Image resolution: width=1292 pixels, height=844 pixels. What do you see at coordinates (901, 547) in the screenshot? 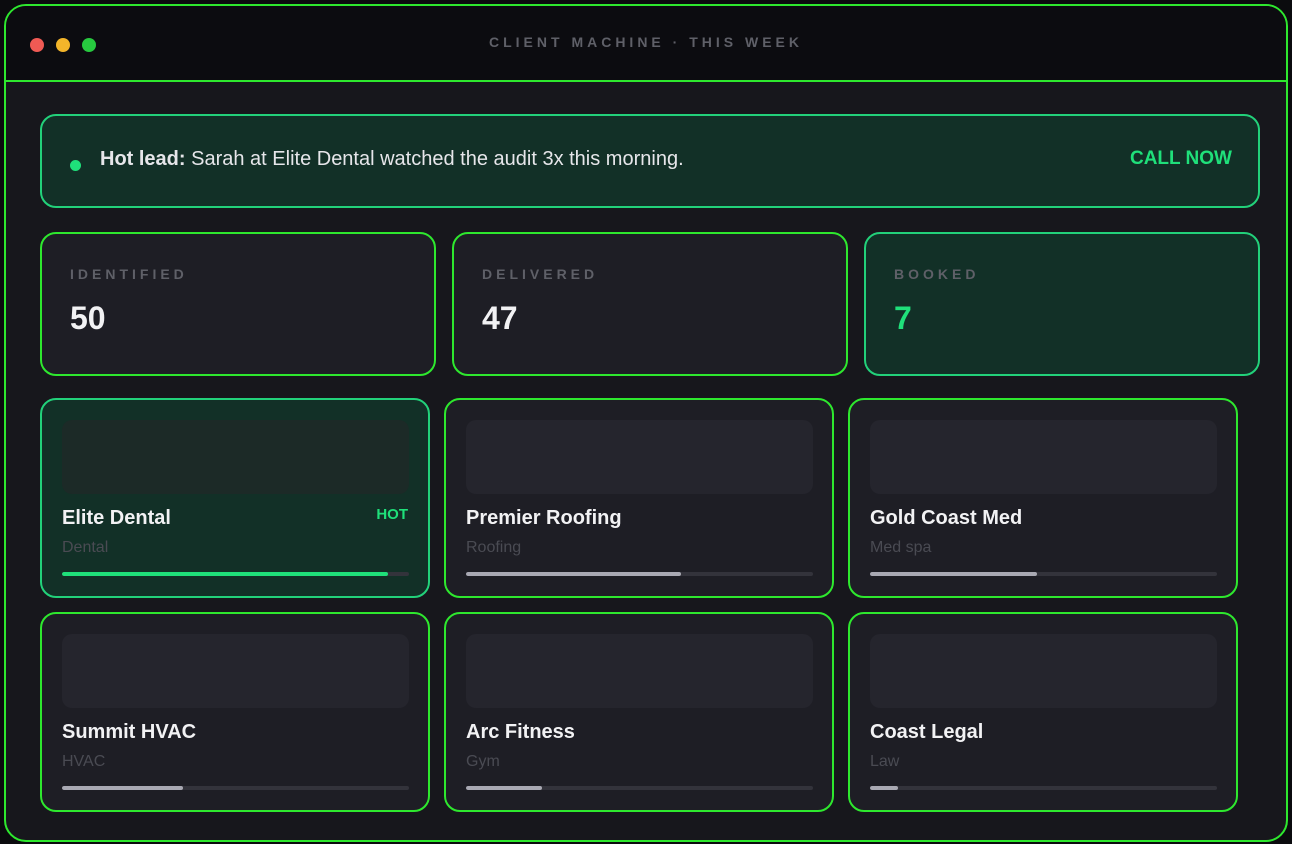
I see `lead-category: Med spa` at bounding box center [901, 547].